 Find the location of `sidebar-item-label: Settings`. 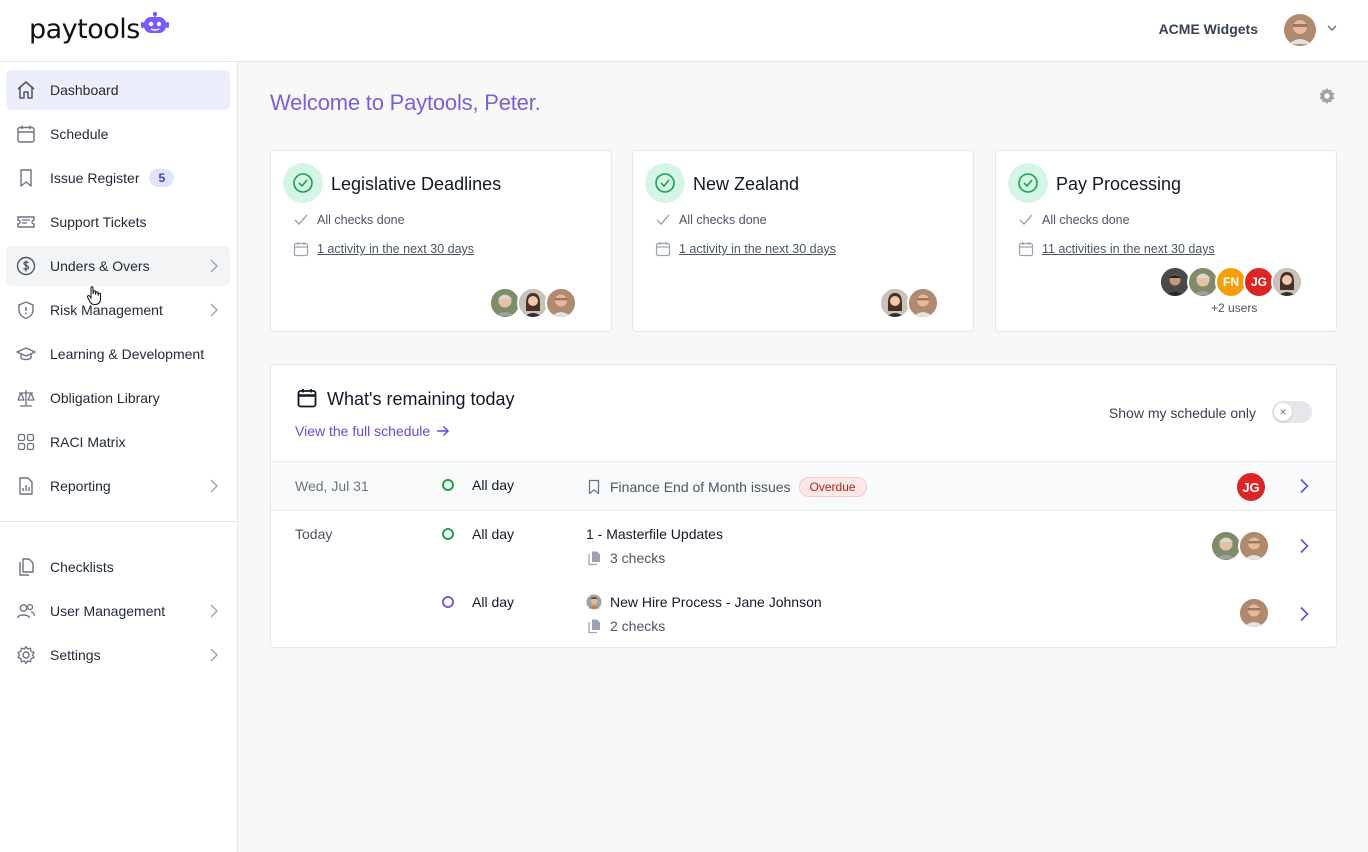

sidebar-item-label: Settings is located at coordinates (75, 655).